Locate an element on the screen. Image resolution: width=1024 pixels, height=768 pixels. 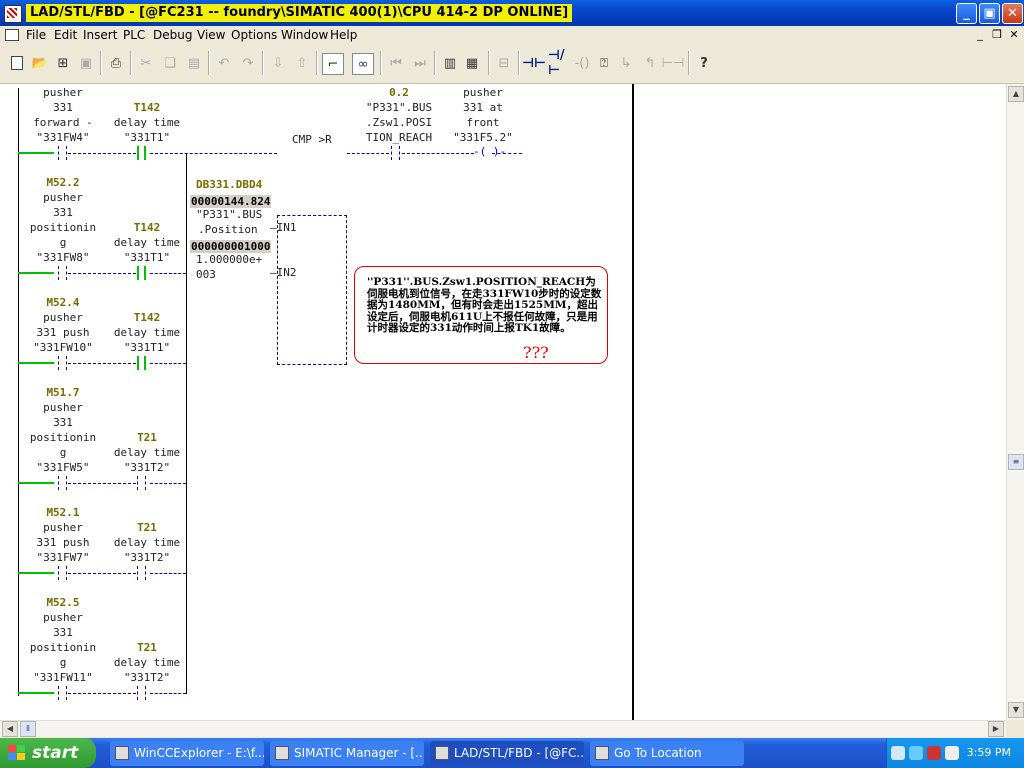
open-icon: 📂 is located at coordinates (40, 63).